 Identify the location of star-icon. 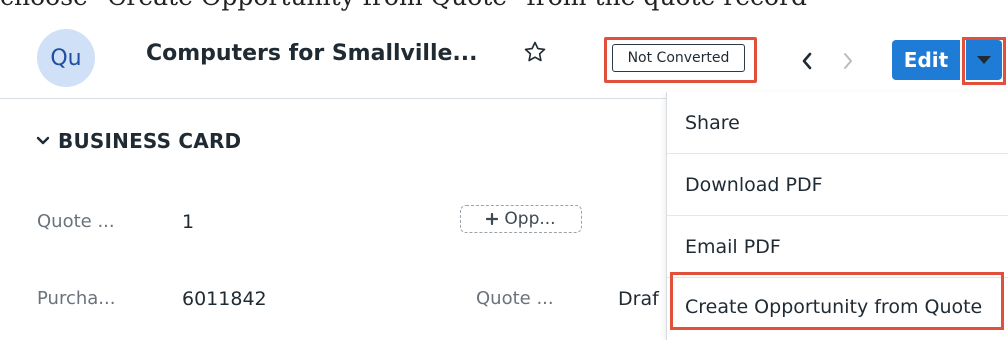
(535, 52).